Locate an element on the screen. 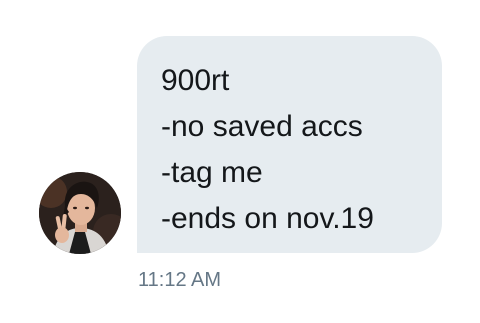 This screenshot has width=480, height=323. avatar-photo is located at coordinates (80, 213).